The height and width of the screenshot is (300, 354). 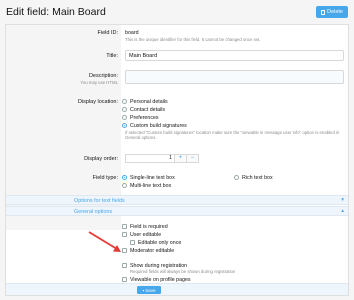 I want to click on save-button: ▪ Save, so click(x=149, y=290).